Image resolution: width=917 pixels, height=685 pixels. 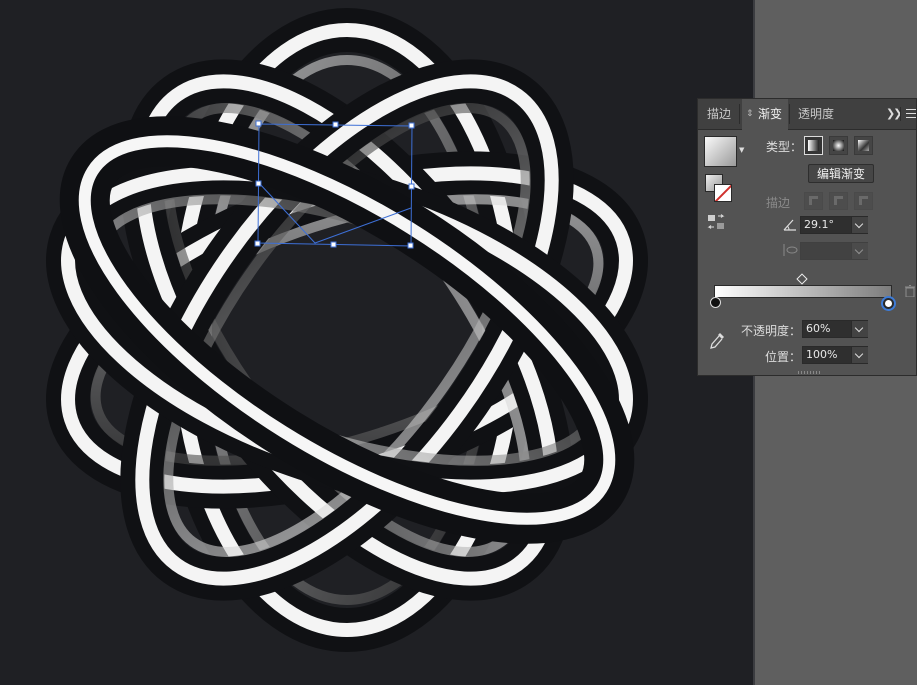 I want to click on stroke-along-button, so click(x=838, y=201).